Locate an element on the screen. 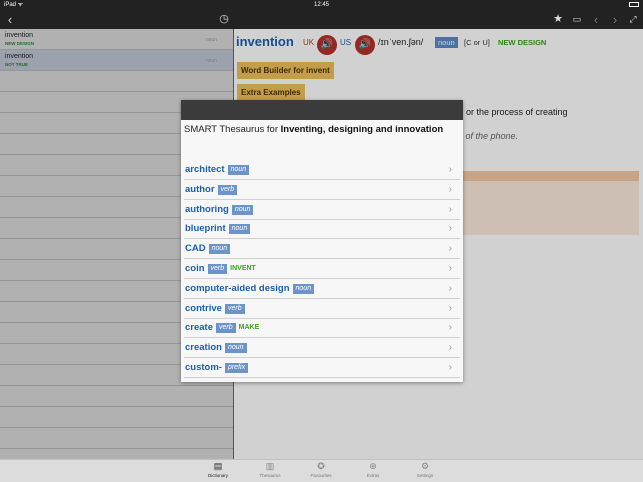 The height and width of the screenshot is (482, 643). thesaurus-word-text: author is located at coordinates (200, 189).